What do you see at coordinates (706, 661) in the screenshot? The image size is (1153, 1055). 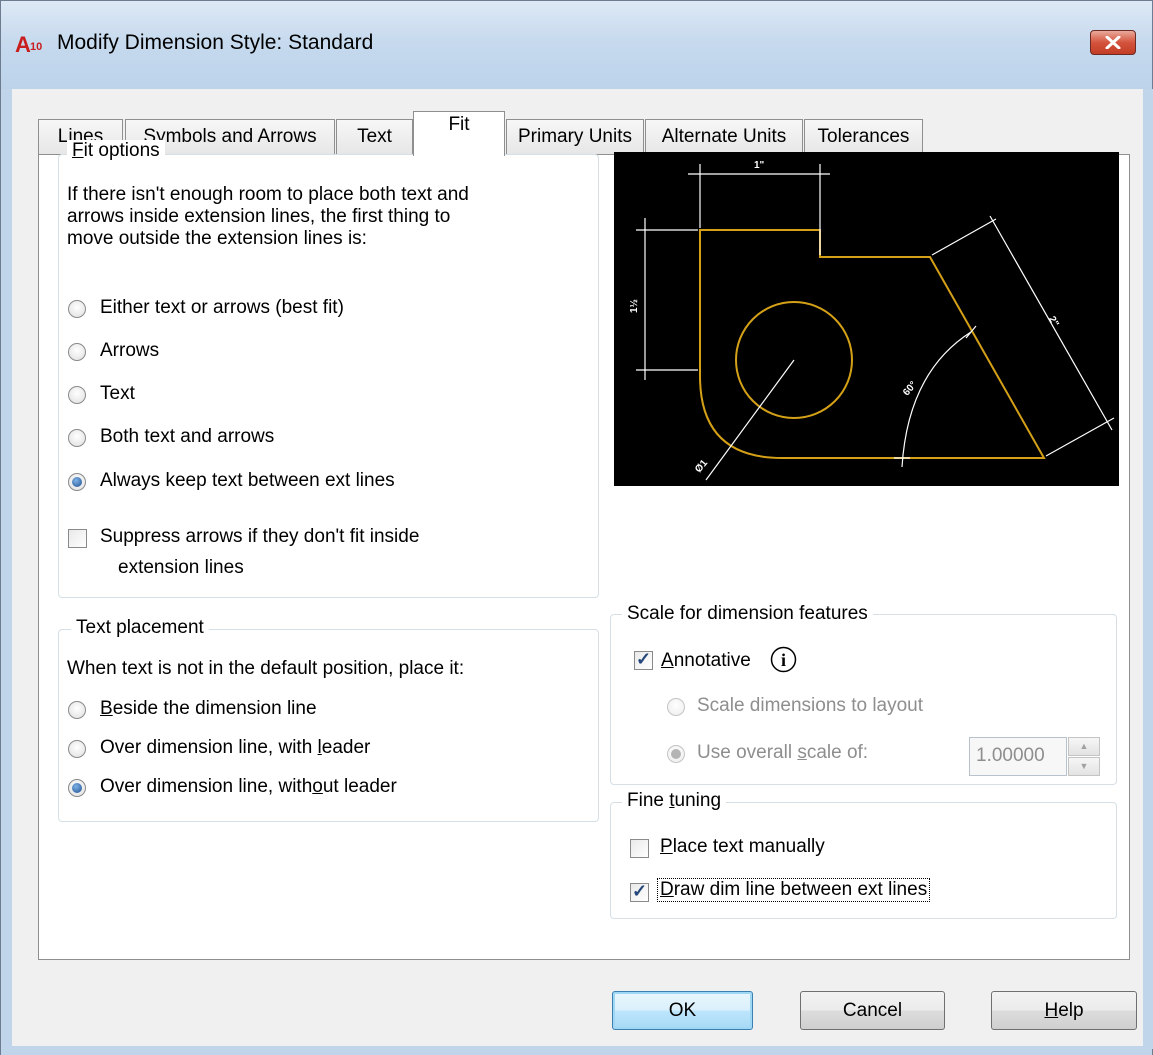 I see `annotative-label: Annotative` at bounding box center [706, 661].